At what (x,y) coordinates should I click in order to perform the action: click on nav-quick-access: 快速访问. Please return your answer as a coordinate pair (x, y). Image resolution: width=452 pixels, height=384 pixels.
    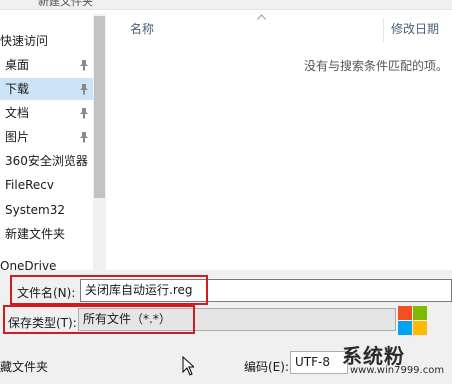
    Looking at the image, I should click on (46, 41).